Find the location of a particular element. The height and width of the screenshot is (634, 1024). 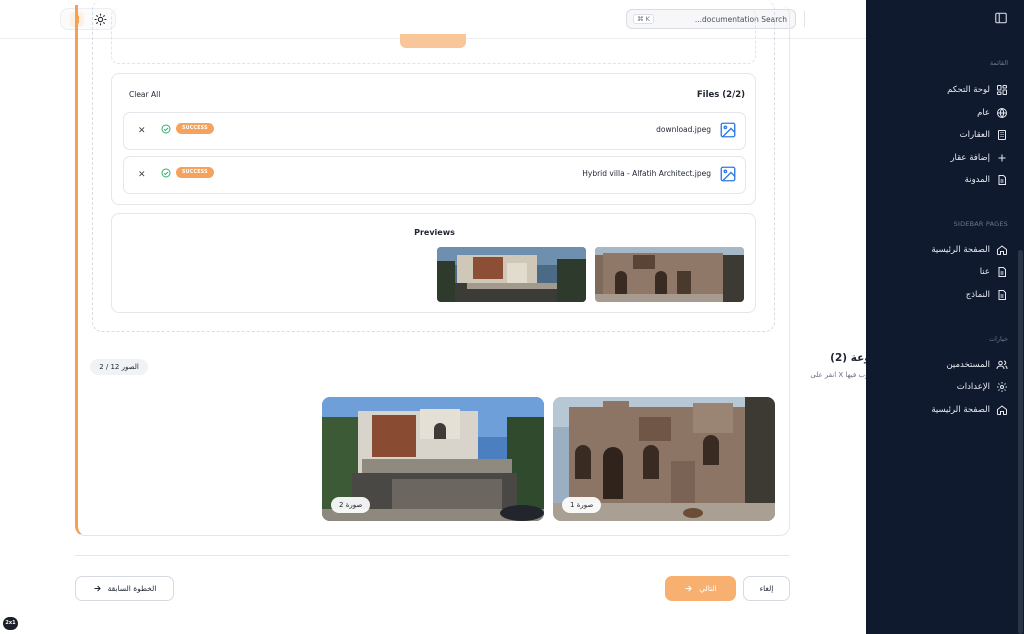

sidebar-item-label: عنا is located at coordinates (984, 272).